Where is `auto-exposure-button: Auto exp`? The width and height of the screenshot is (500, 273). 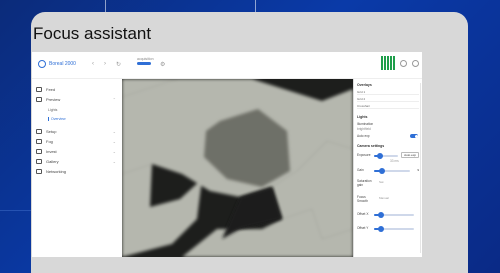 auto-exposure-button: Auto exp is located at coordinates (410, 155).